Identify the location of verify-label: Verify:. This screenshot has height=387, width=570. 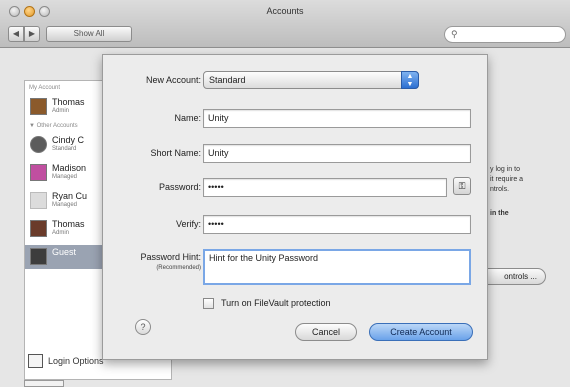
(188, 224).